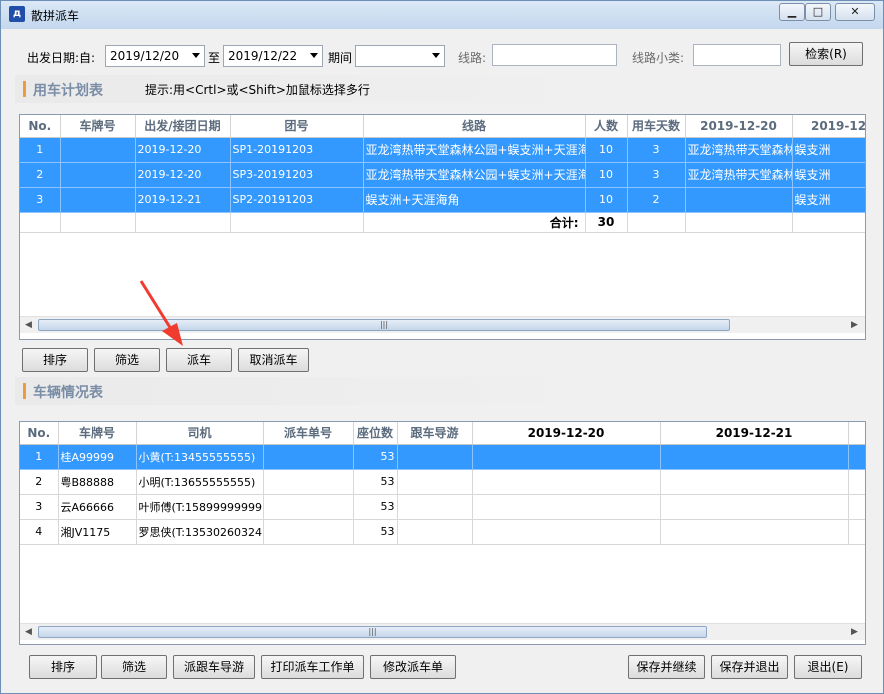 The width and height of the screenshot is (884, 694). I want to click on cell-day2: 蜈支洲, so click(828, 200).